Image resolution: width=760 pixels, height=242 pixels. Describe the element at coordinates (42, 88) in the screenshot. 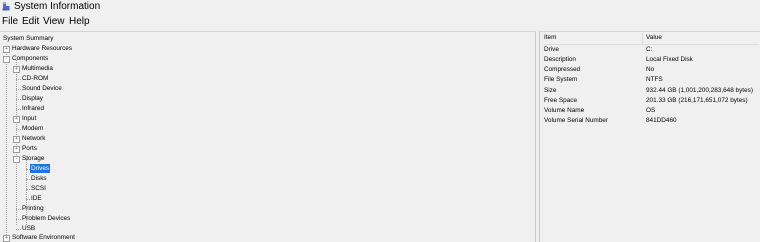

I see `tree-item-label: Sound Device` at that location.